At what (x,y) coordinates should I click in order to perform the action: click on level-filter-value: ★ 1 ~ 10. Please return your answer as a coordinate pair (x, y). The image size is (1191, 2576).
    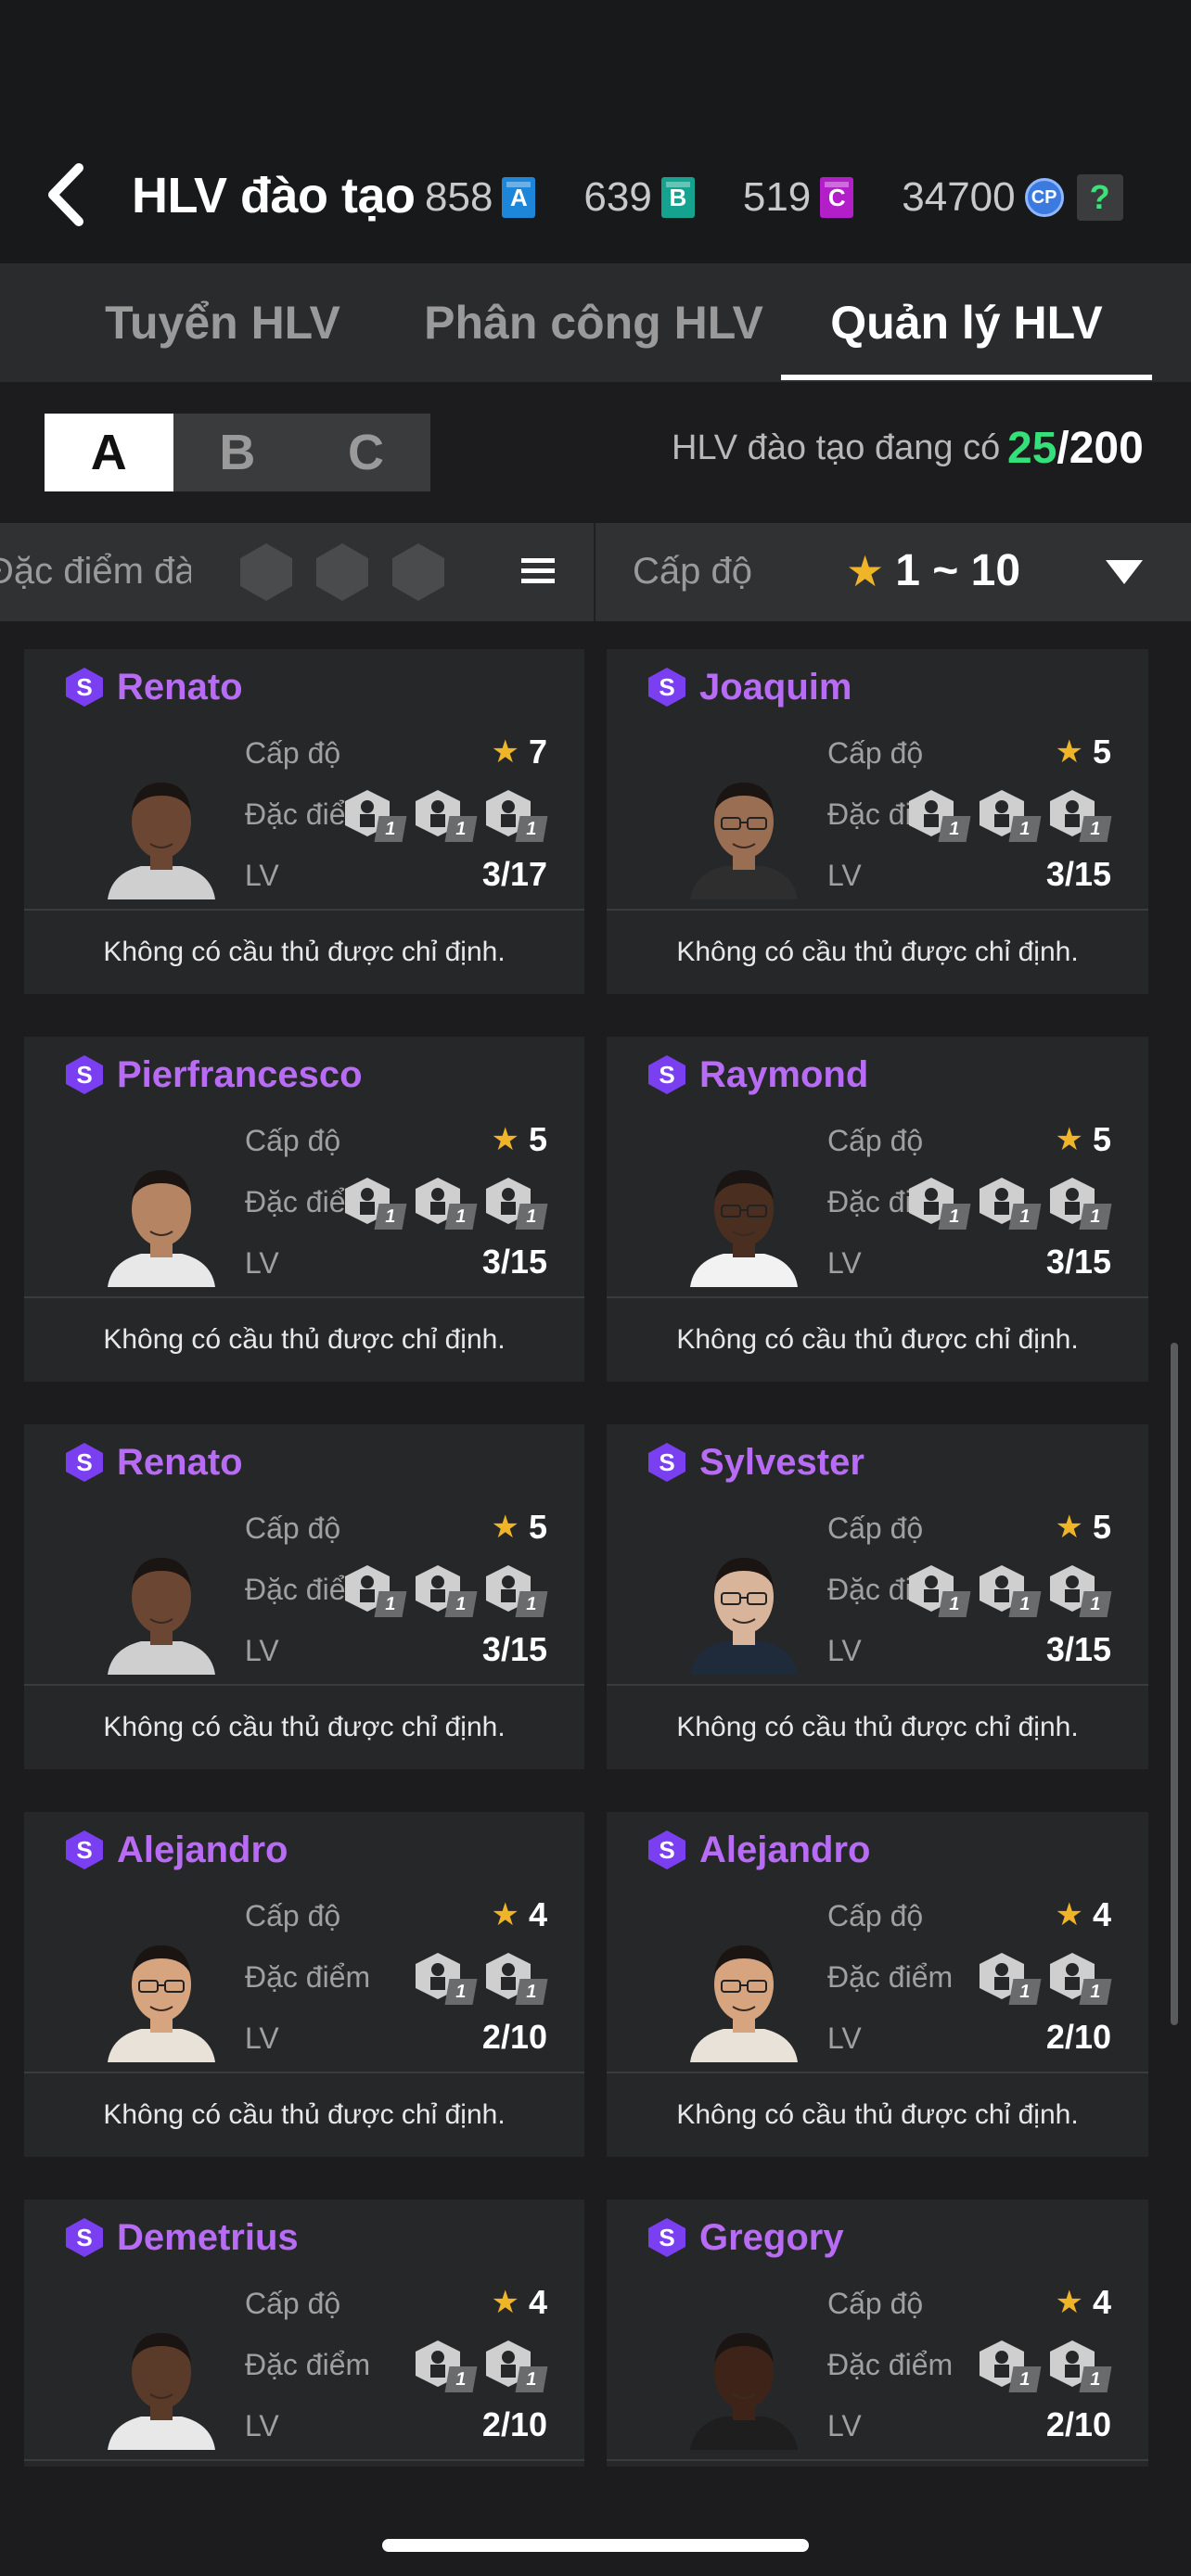
    Looking at the image, I should click on (933, 570).